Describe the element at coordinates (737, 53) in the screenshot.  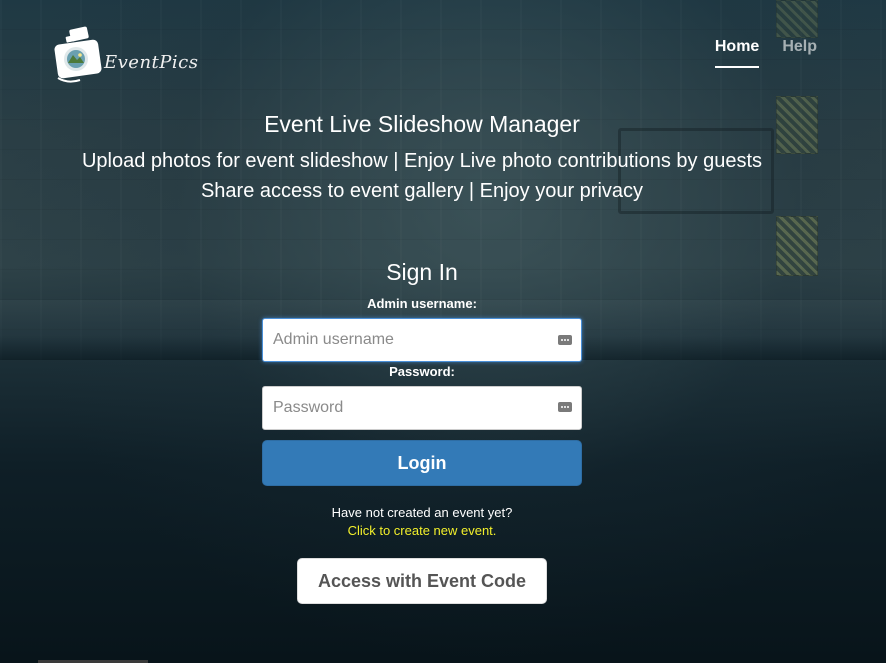
I see `nav-home: Home` at that location.